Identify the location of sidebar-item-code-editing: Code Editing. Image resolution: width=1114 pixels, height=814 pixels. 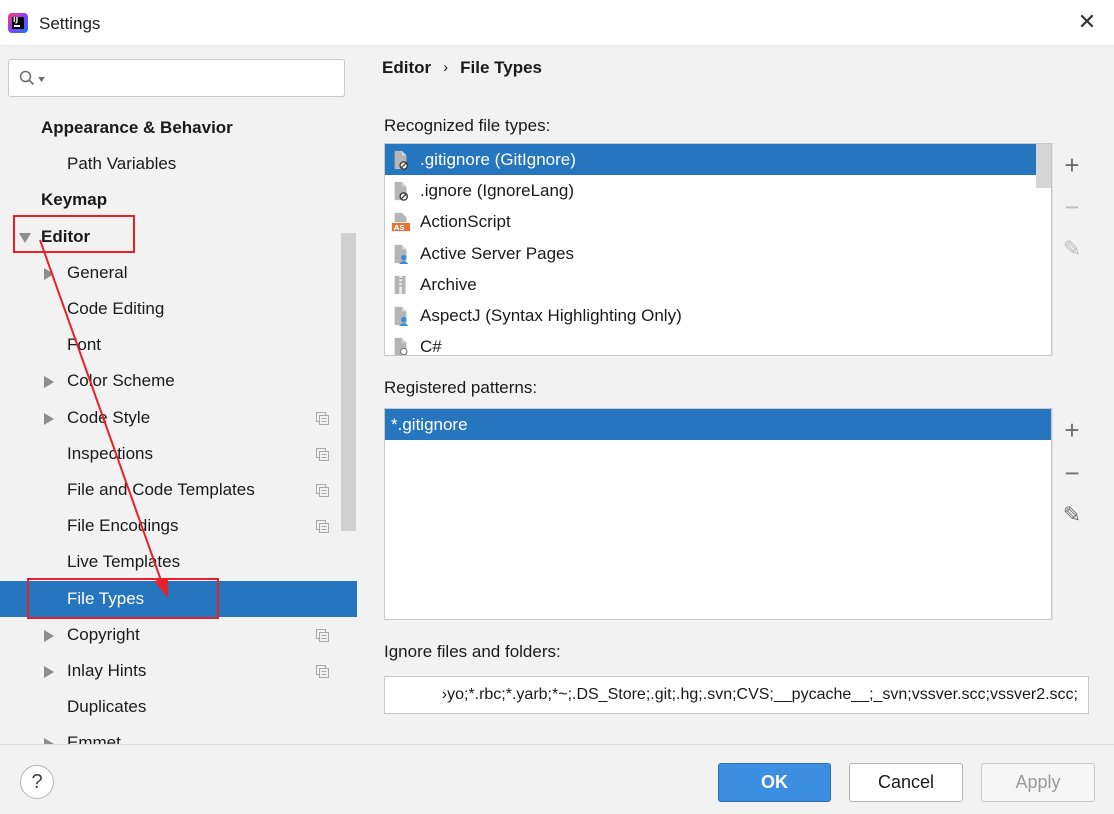
(171, 309).